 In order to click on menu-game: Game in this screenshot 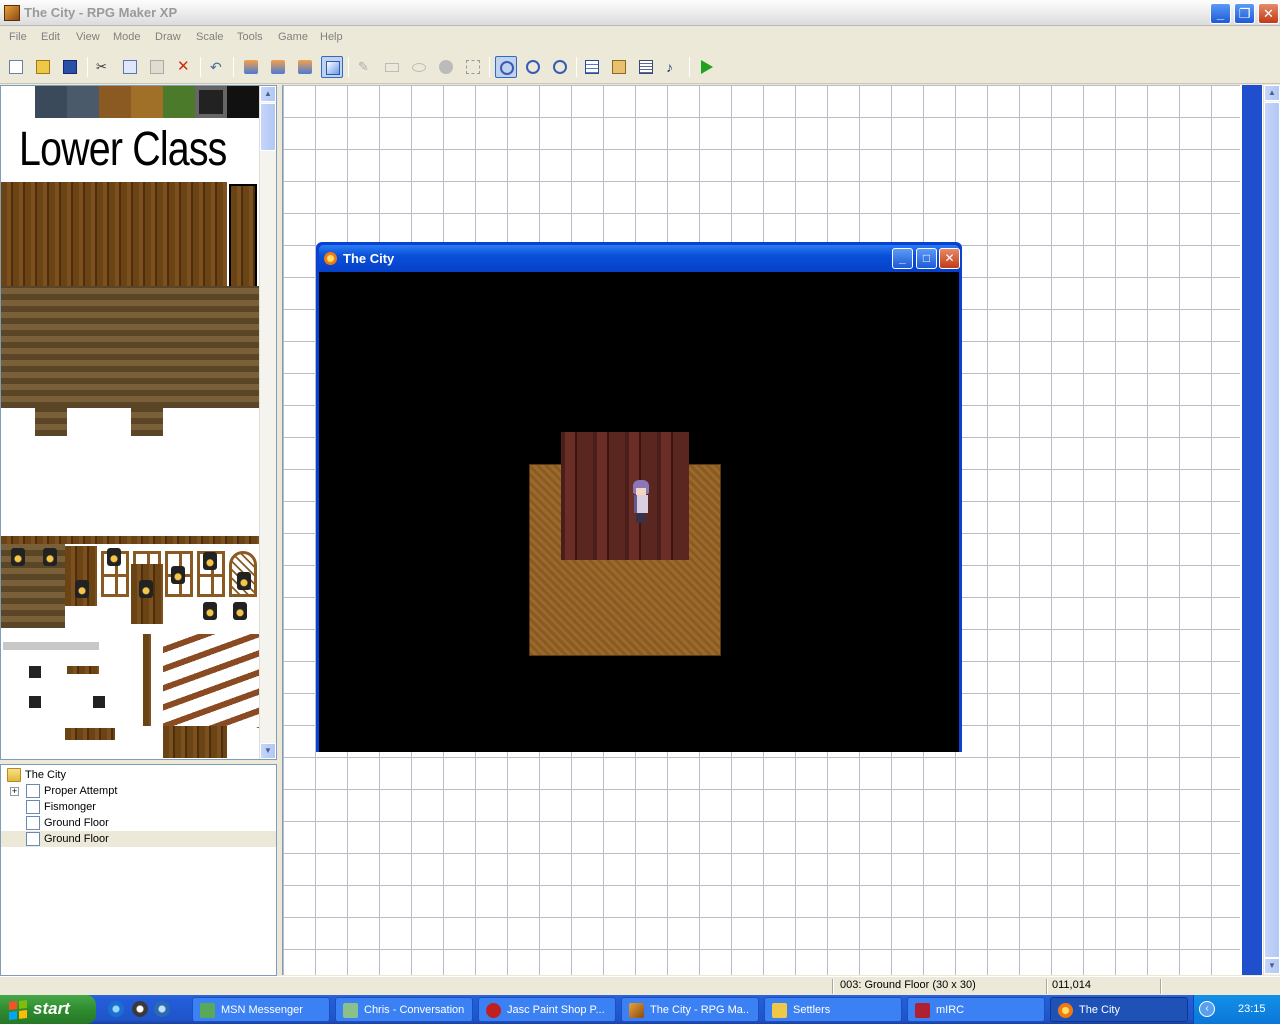, I will do `click(293, 37)`.